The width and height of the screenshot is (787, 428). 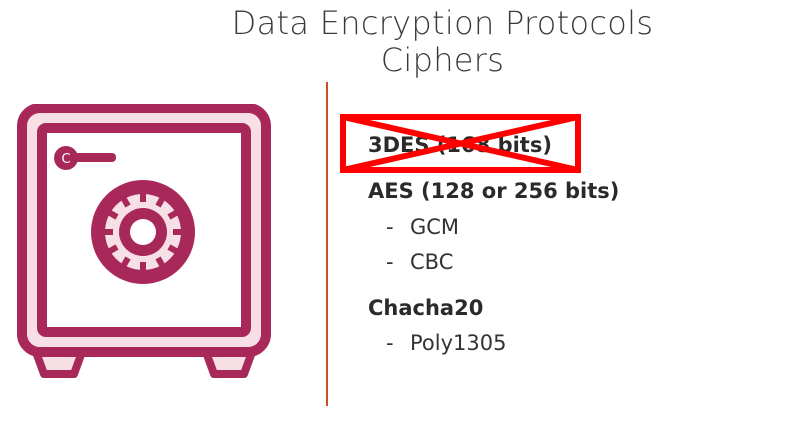 I want to click on cipher-aes-label: AES (128 or 256 bits), so click(x=494, y=191).